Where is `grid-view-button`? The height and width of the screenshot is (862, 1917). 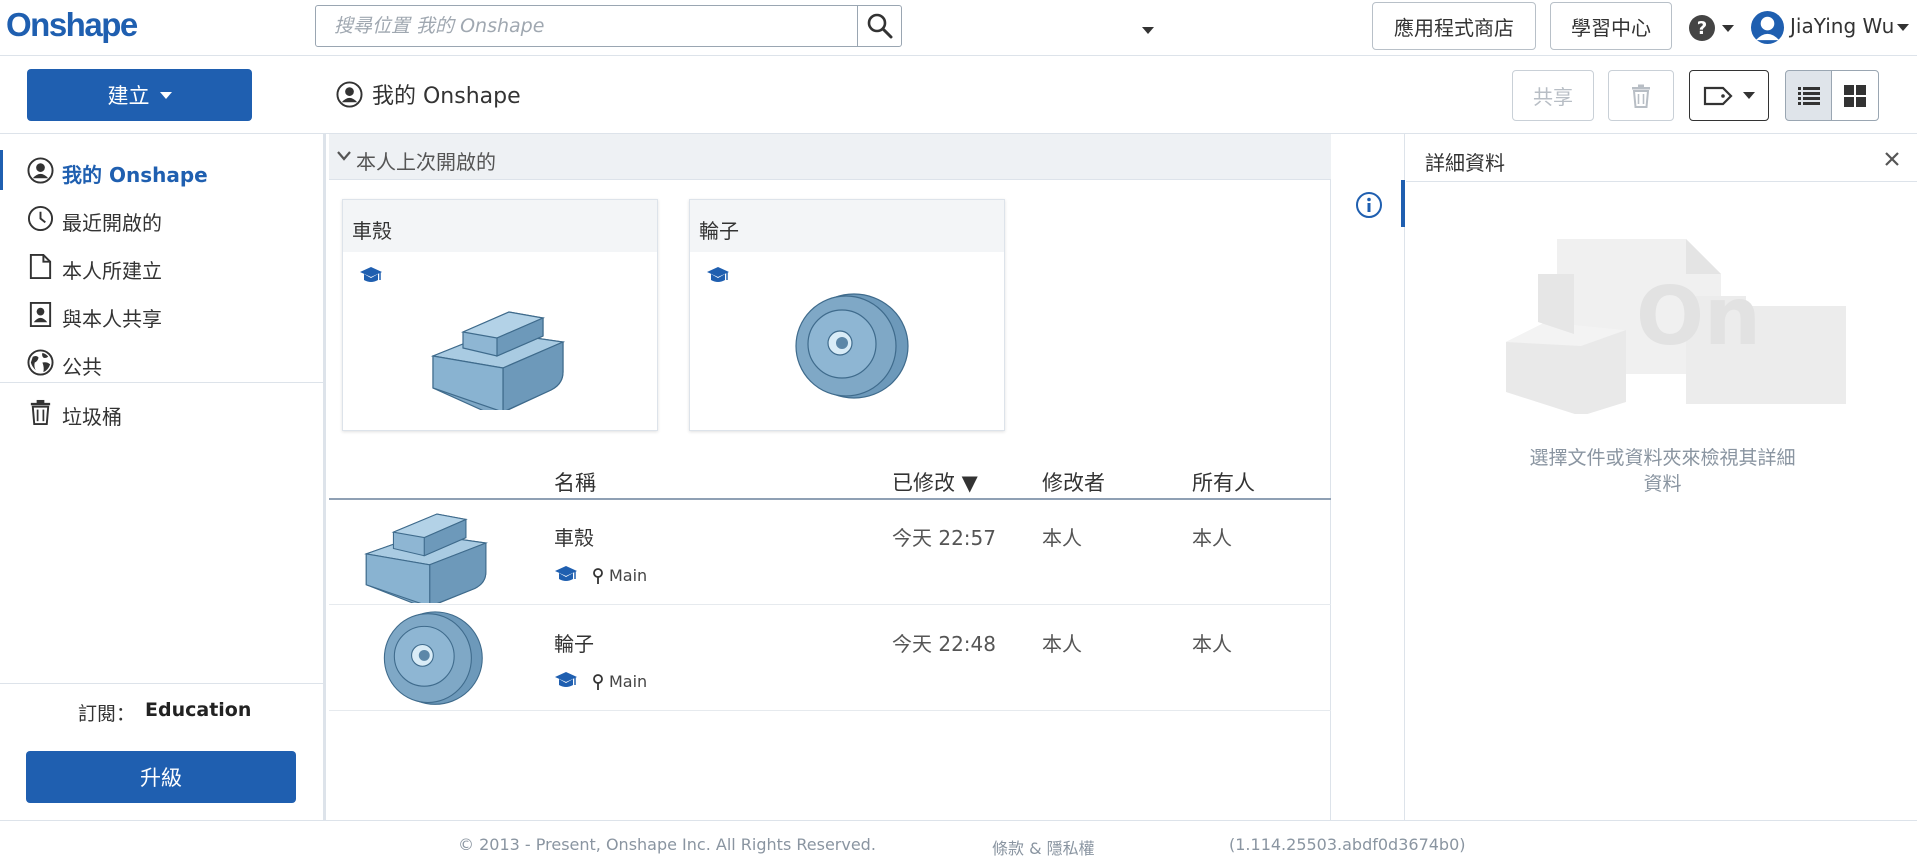
grid-view-button is located at coordinates (1855, 95).